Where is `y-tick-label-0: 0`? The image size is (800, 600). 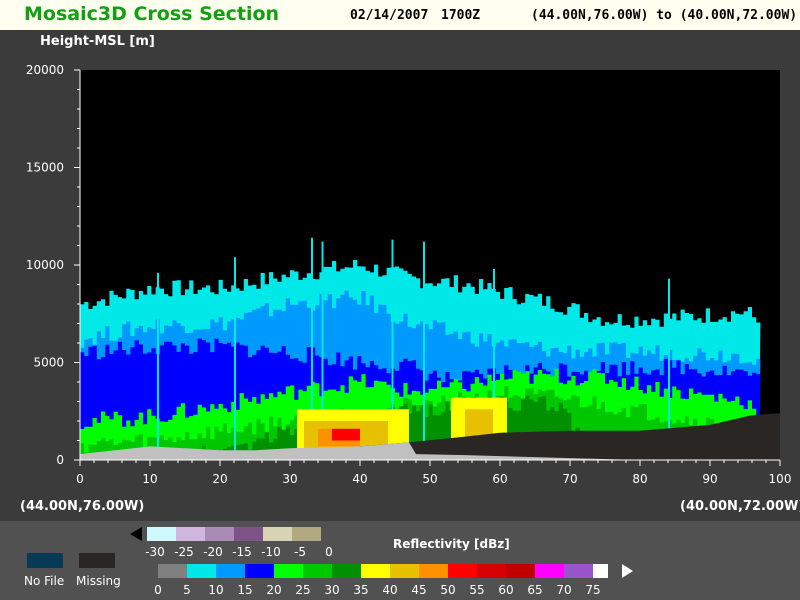
y-tick-label-0: 0 is located at coordinates (60, 460).